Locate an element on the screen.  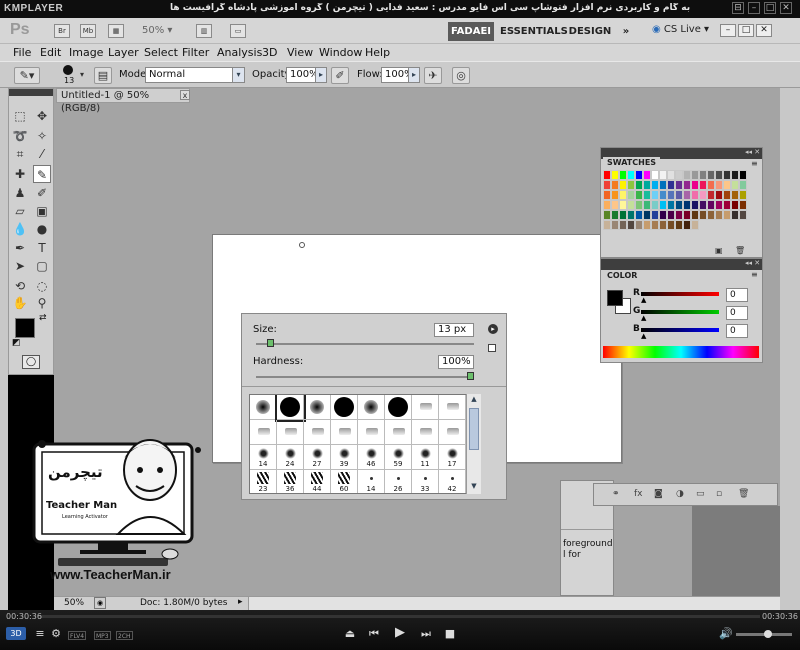
brush-preset: 24 is located at coordinates (290, 457).